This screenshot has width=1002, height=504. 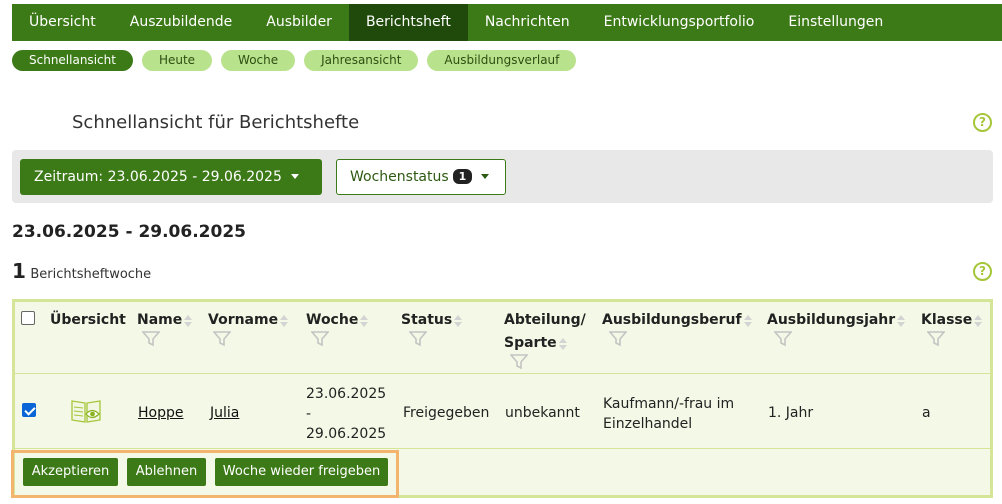 I want to click on zeitraum-label: Zeitraum: 23.06.2025 - 29.06.2025, so click(x=158, y=177).